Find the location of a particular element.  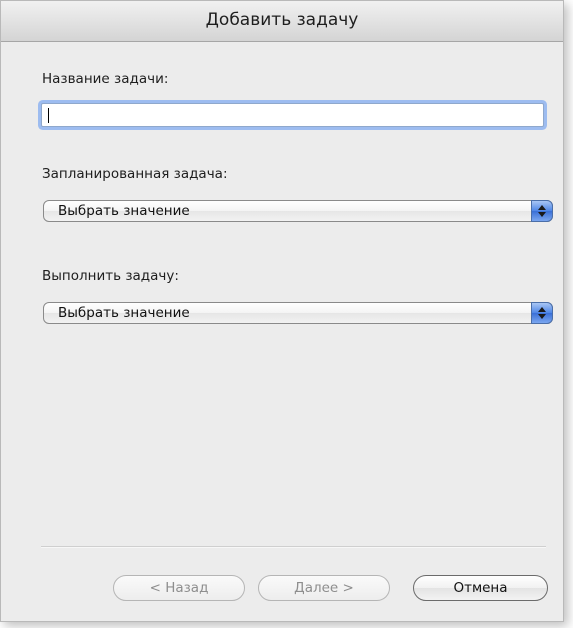

window-title: Добавить задачу is located at coordinates (282, 20).